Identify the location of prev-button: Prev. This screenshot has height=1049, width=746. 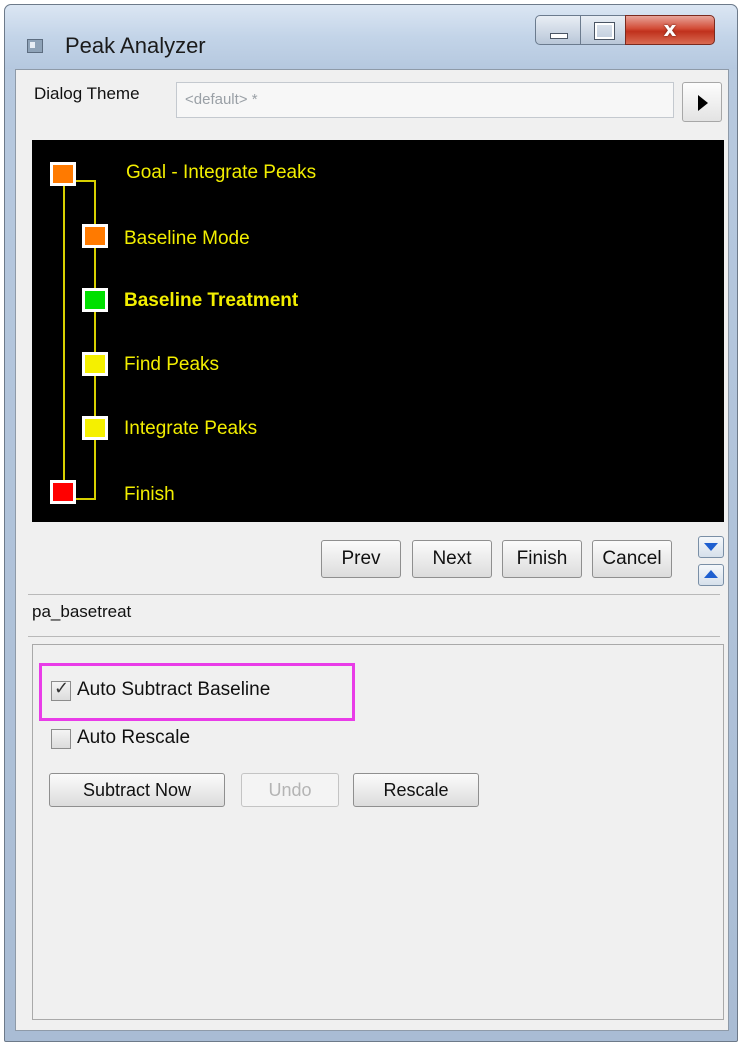
(361, 559).